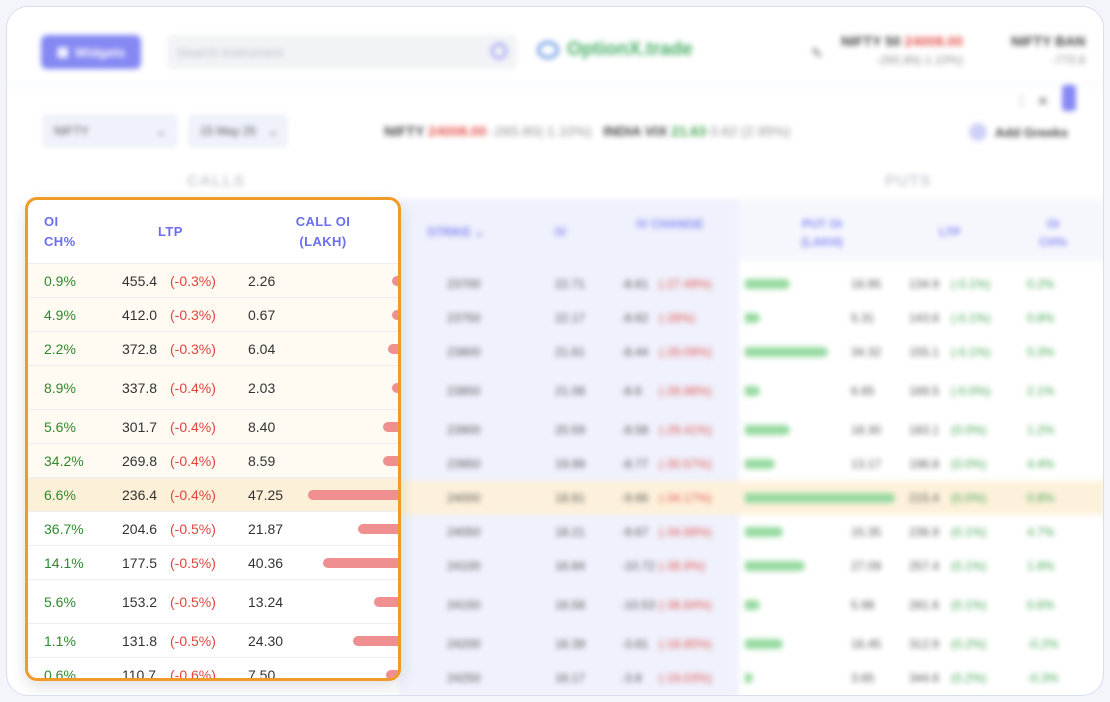 This screenshot has width=1110, height=702. I want to click on table-row: 0.6% 110.7 (-0.6%) 7.50, so click(213, 669).